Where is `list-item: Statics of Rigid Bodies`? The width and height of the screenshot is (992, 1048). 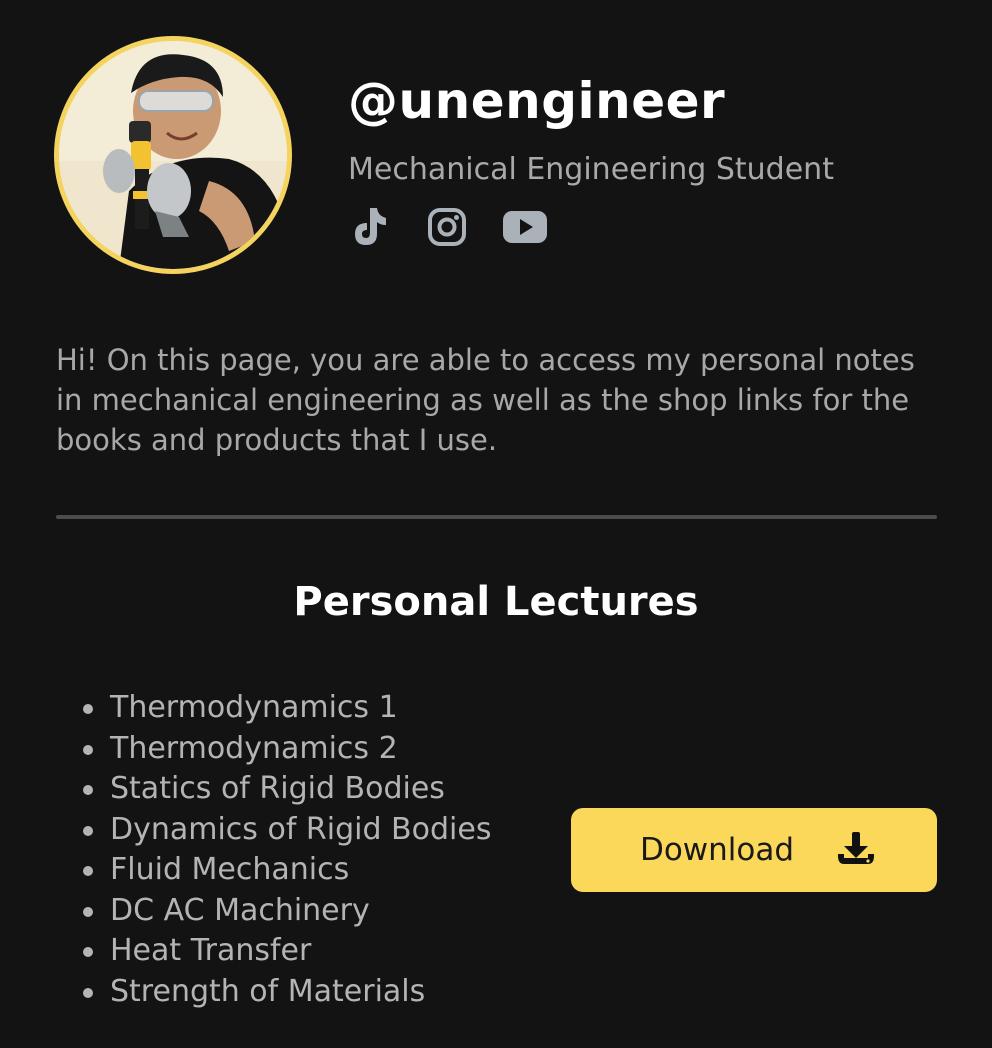 list-item: Statics of Rigid Bodies is located at coordinates (285, 789).